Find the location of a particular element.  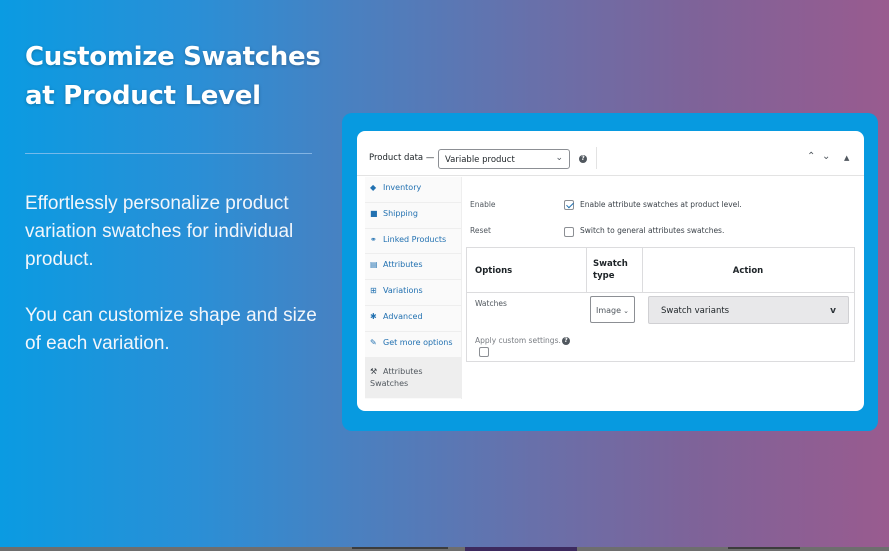

tab-label: Inventory is located at coordinates (402, 187).